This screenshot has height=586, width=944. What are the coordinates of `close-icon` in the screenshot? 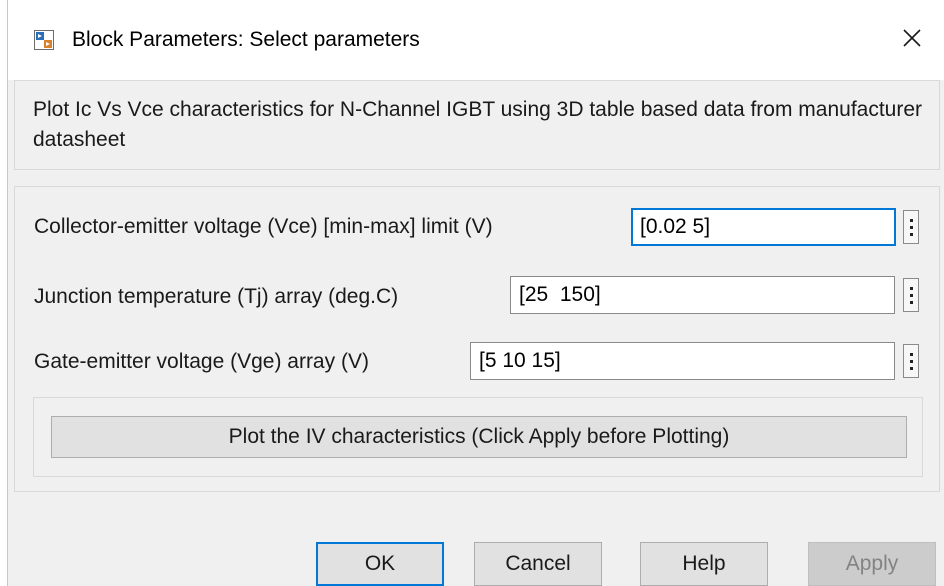 It's located at (912, 40).